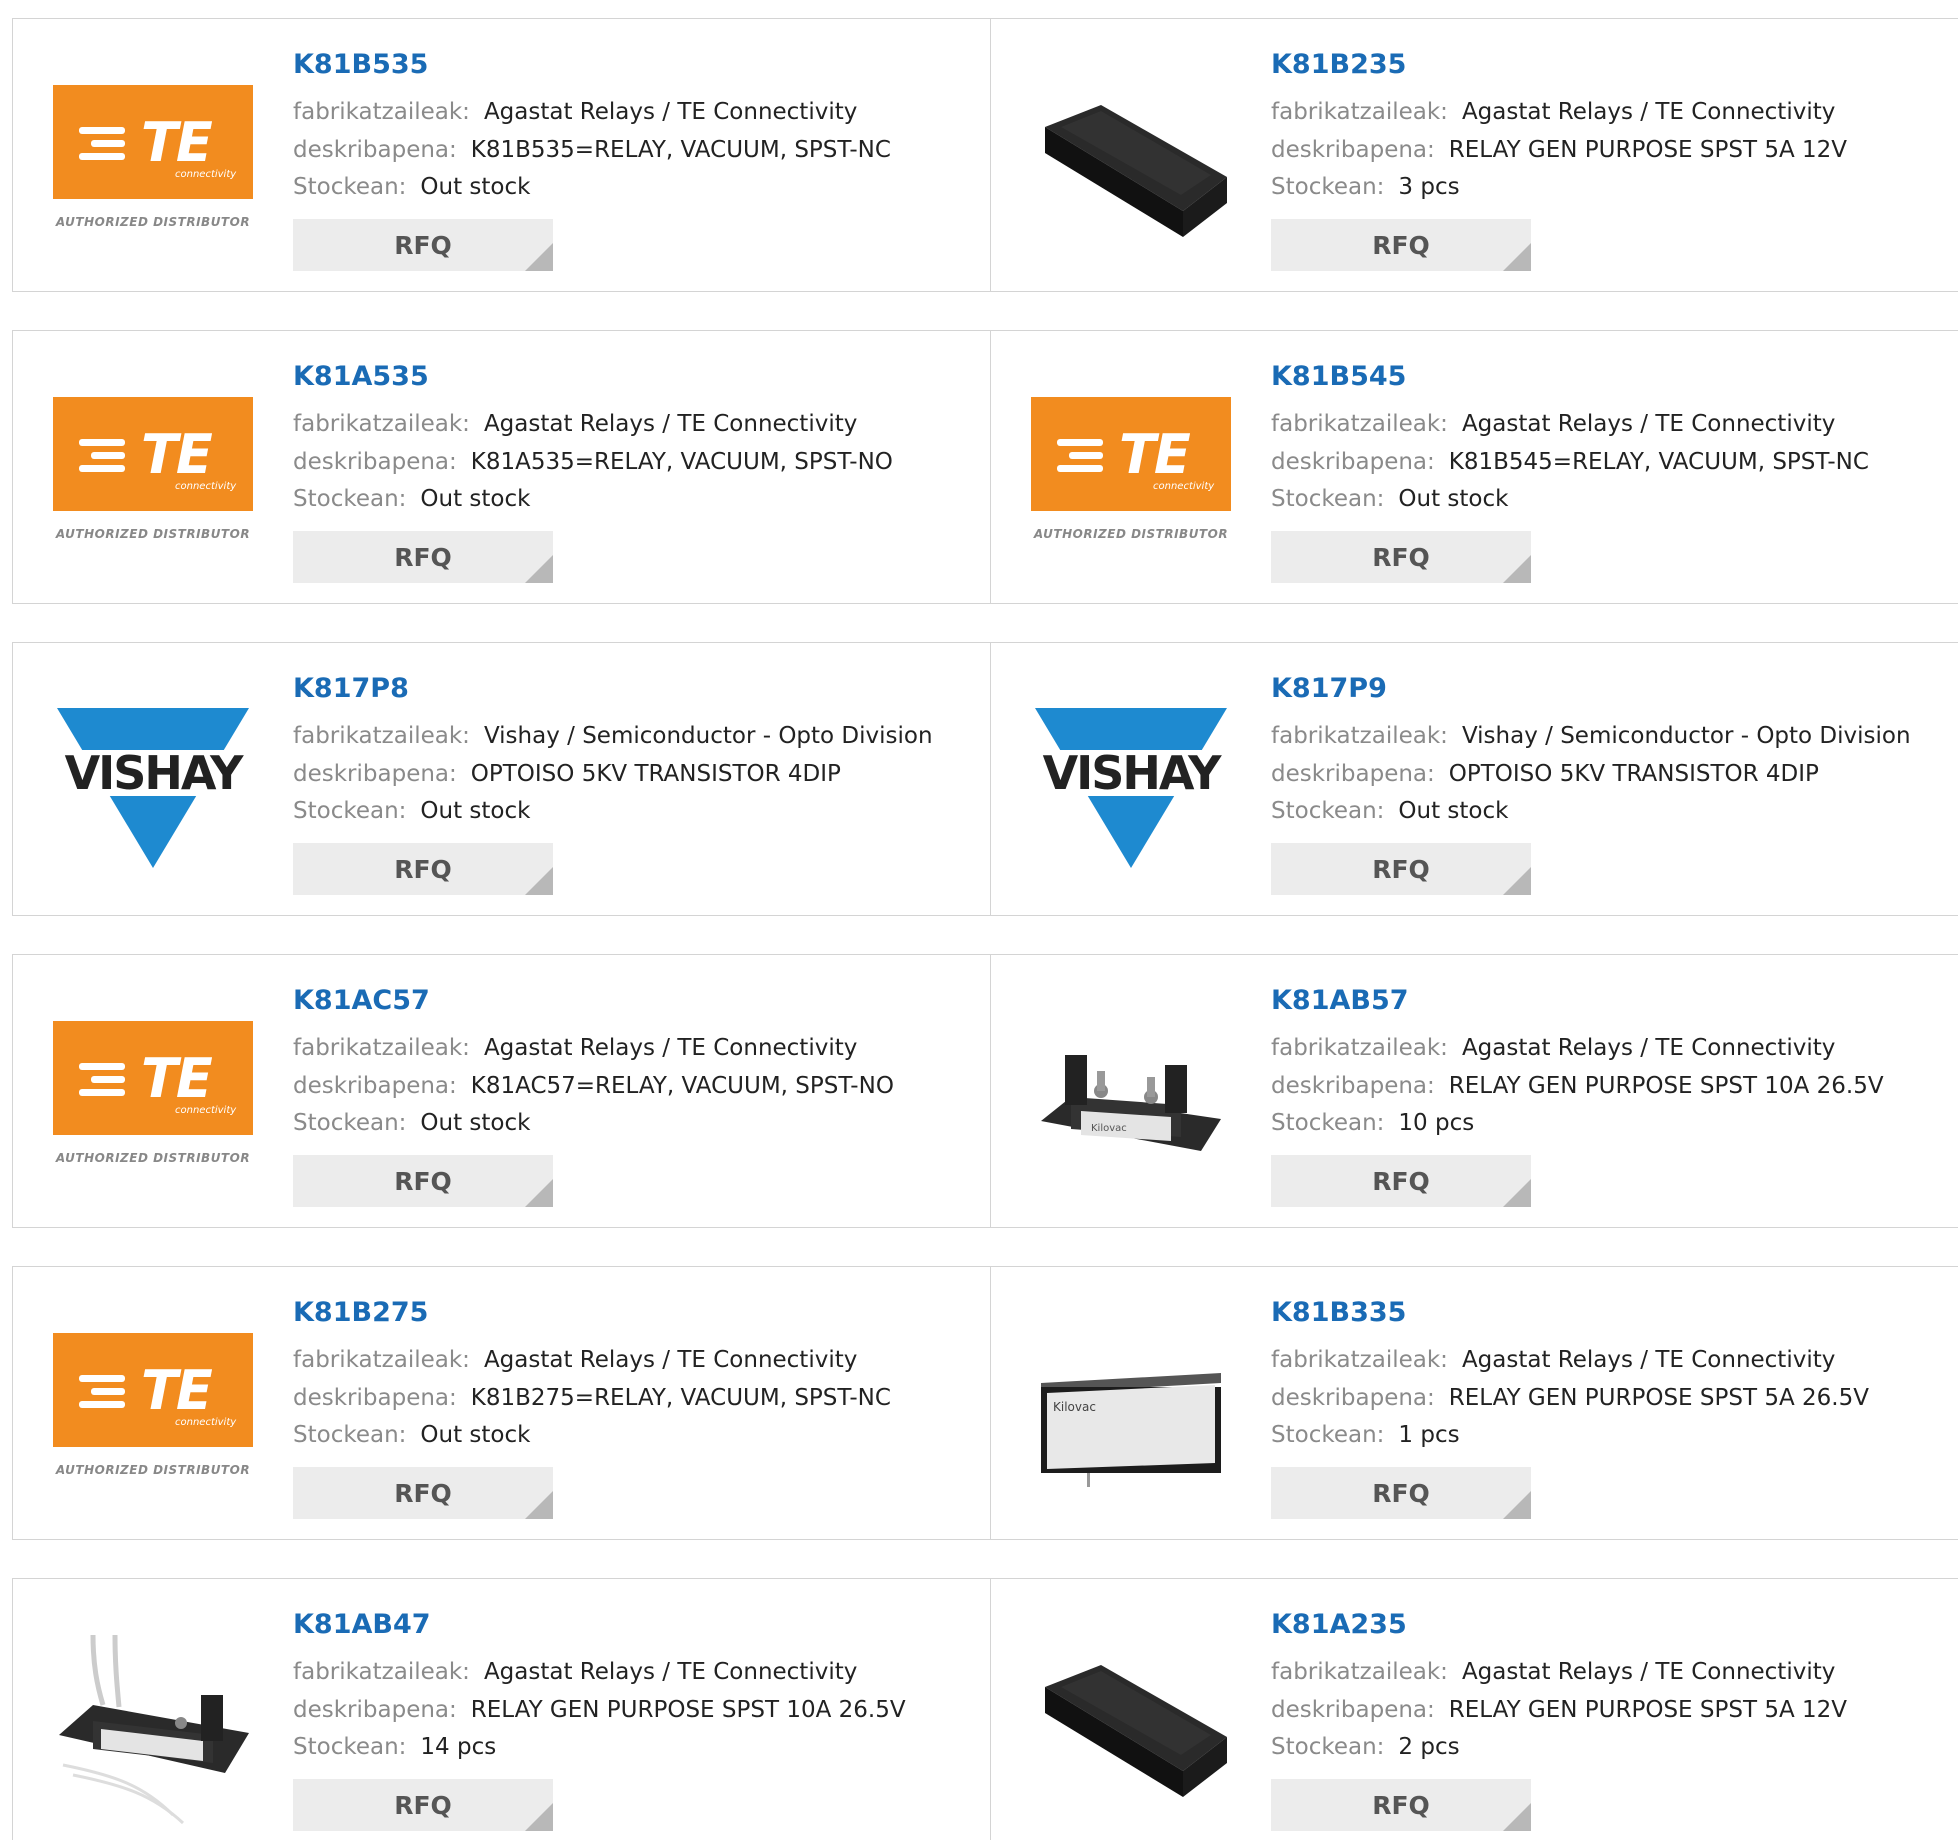 Image resolution: width=1958 pixels, height=1840 pixels. Describe the element at coordinates (1338, 1312) in the screenshot. I see `product-part-link: K81B335` at that location.